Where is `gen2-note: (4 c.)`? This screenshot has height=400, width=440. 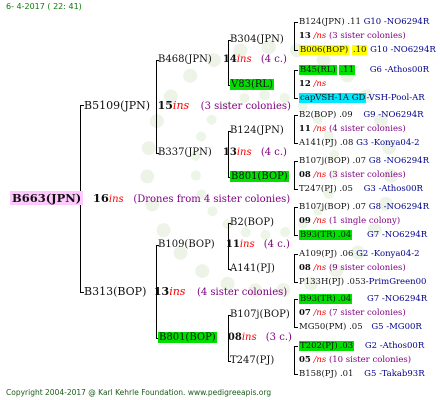
gen2-note: (4 c.) is located at coordinates (276, 244).